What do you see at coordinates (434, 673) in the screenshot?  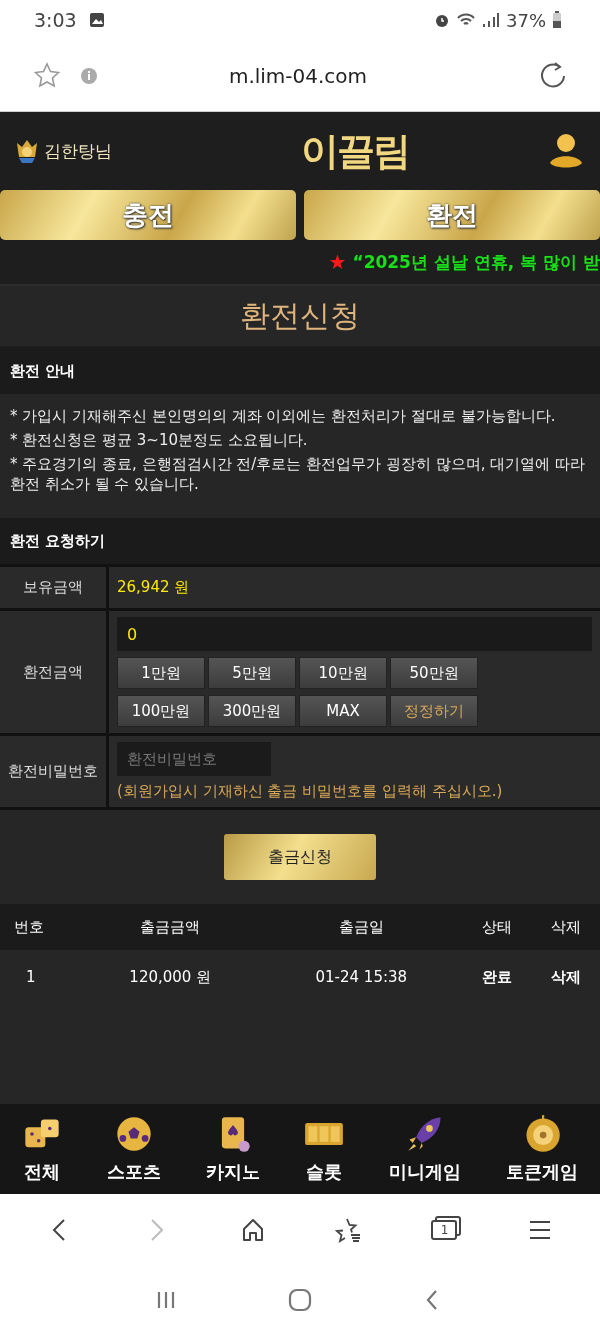 I see `amount-button: 50만원` at bounding box center [434, 673].